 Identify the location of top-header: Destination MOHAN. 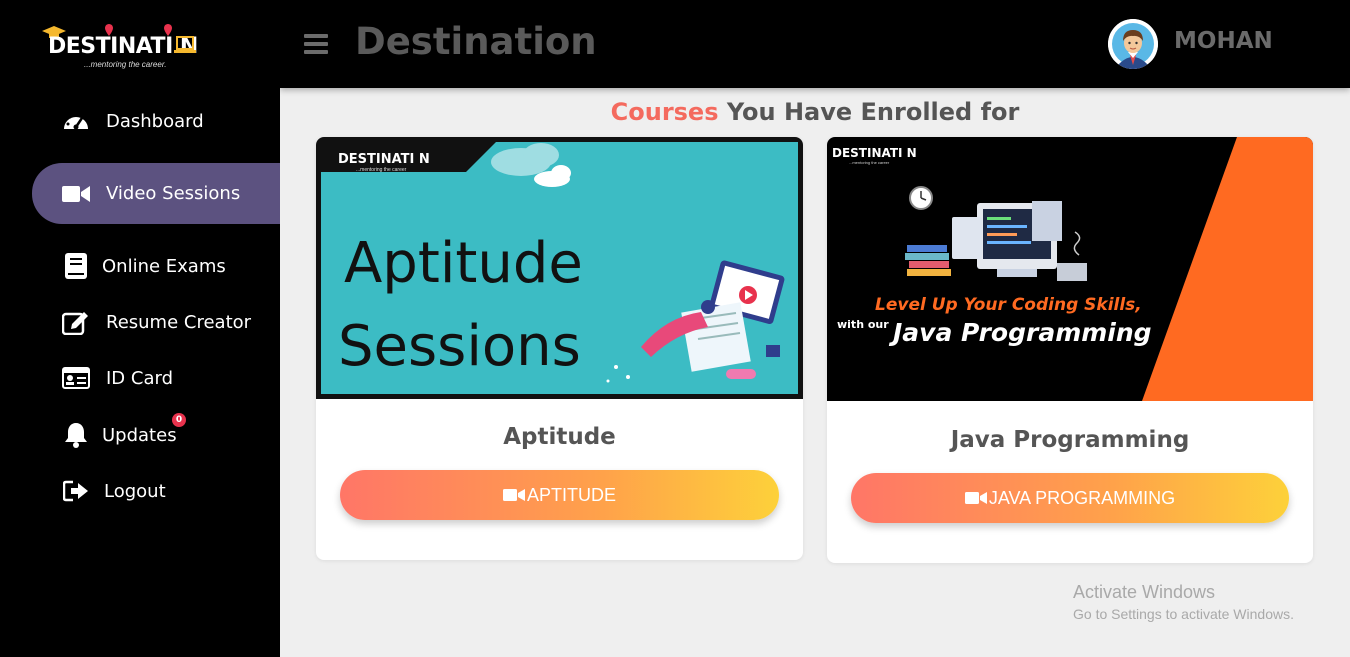
(815, 44).